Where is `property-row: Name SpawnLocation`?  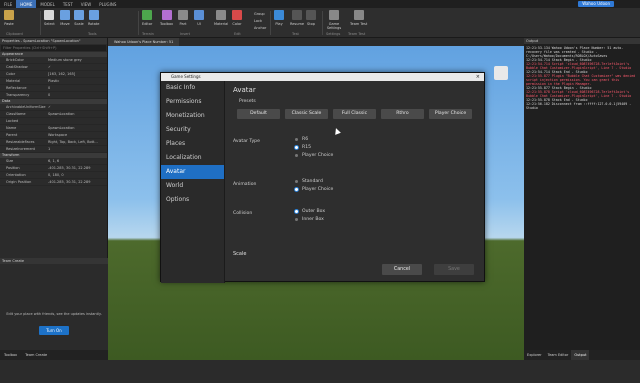 property-row: Name SpawnLocation is located at coordinates (53, 128).